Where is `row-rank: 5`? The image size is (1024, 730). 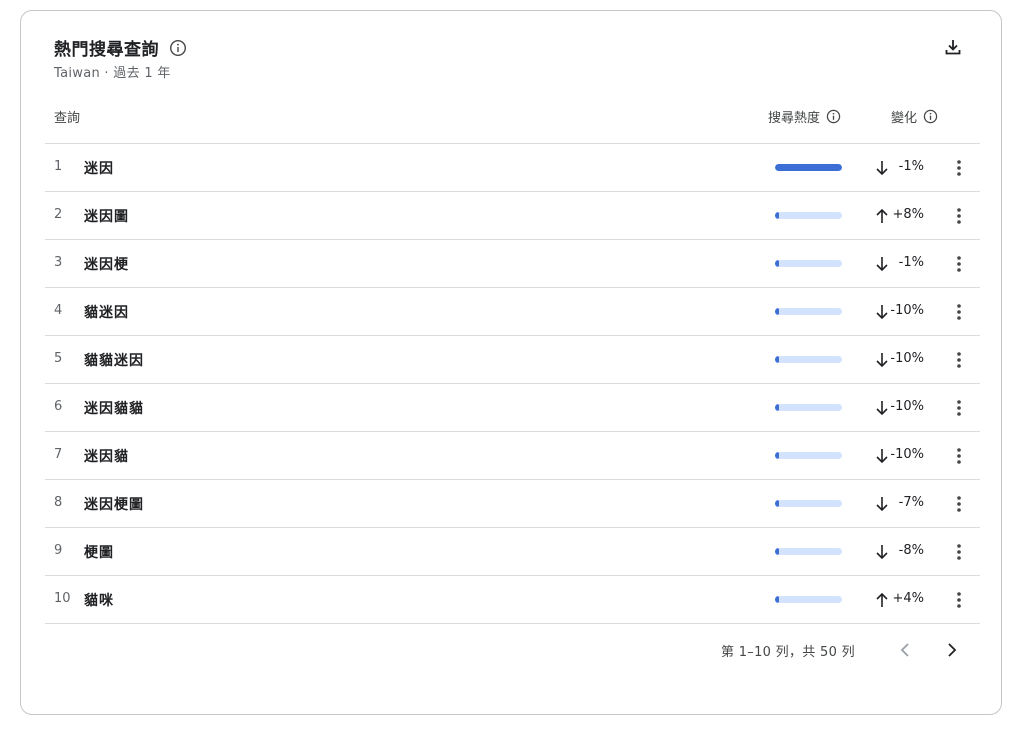 row-rank: 5 is located at coordinates (58, 358).